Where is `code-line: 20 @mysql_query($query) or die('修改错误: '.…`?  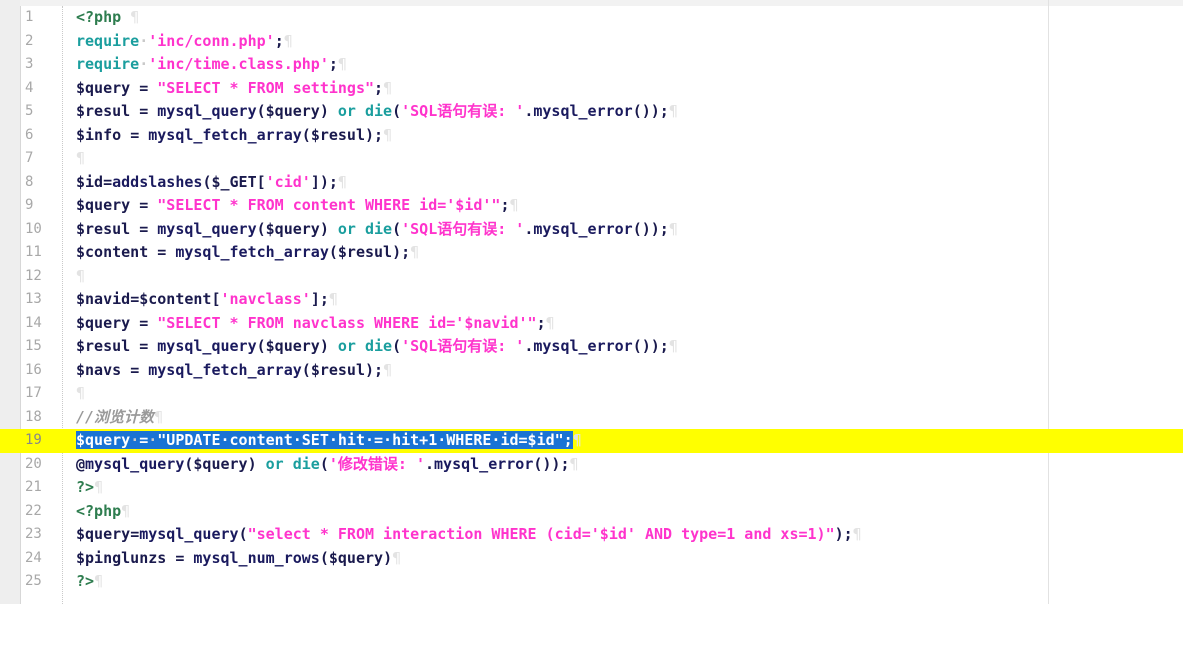 code-line: 20 @mysql_query($query) or die('修改错误: '.… is located at coordinates (591, 465).